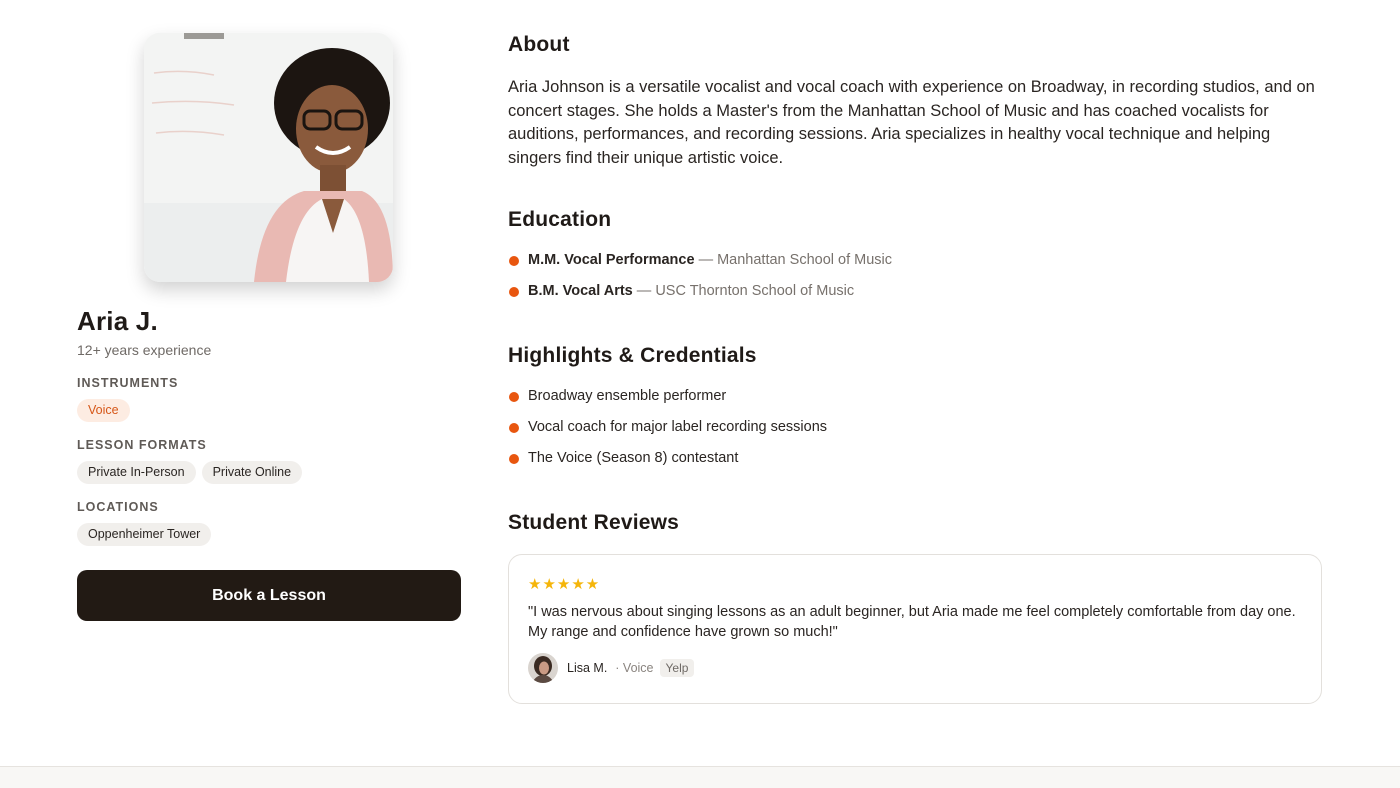 The height and width of the screenshot is (788, 1400). What do you see at coordinates (543, 668) in the screenshot?
I see `reviewer-avatar` at bounding box center [543, 668].